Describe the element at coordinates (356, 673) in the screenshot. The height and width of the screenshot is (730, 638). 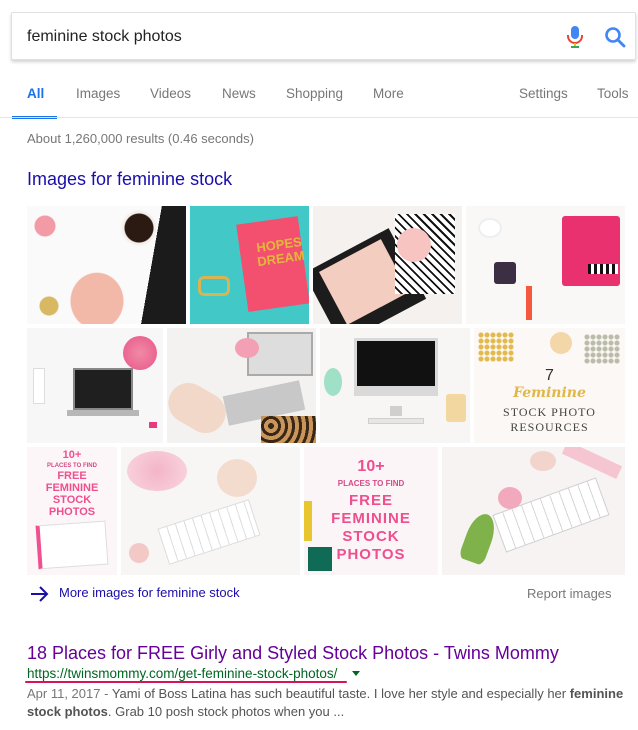
I see `caret-down-icon` at that location.